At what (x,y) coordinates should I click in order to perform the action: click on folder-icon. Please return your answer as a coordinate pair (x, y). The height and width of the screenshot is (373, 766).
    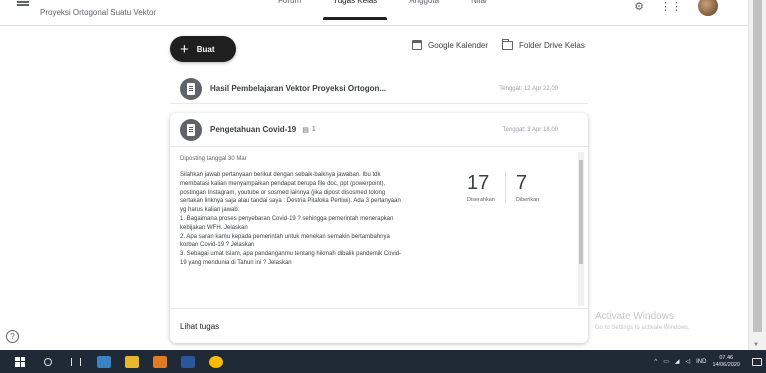
    Looking at the image, I should click on (507, 44).